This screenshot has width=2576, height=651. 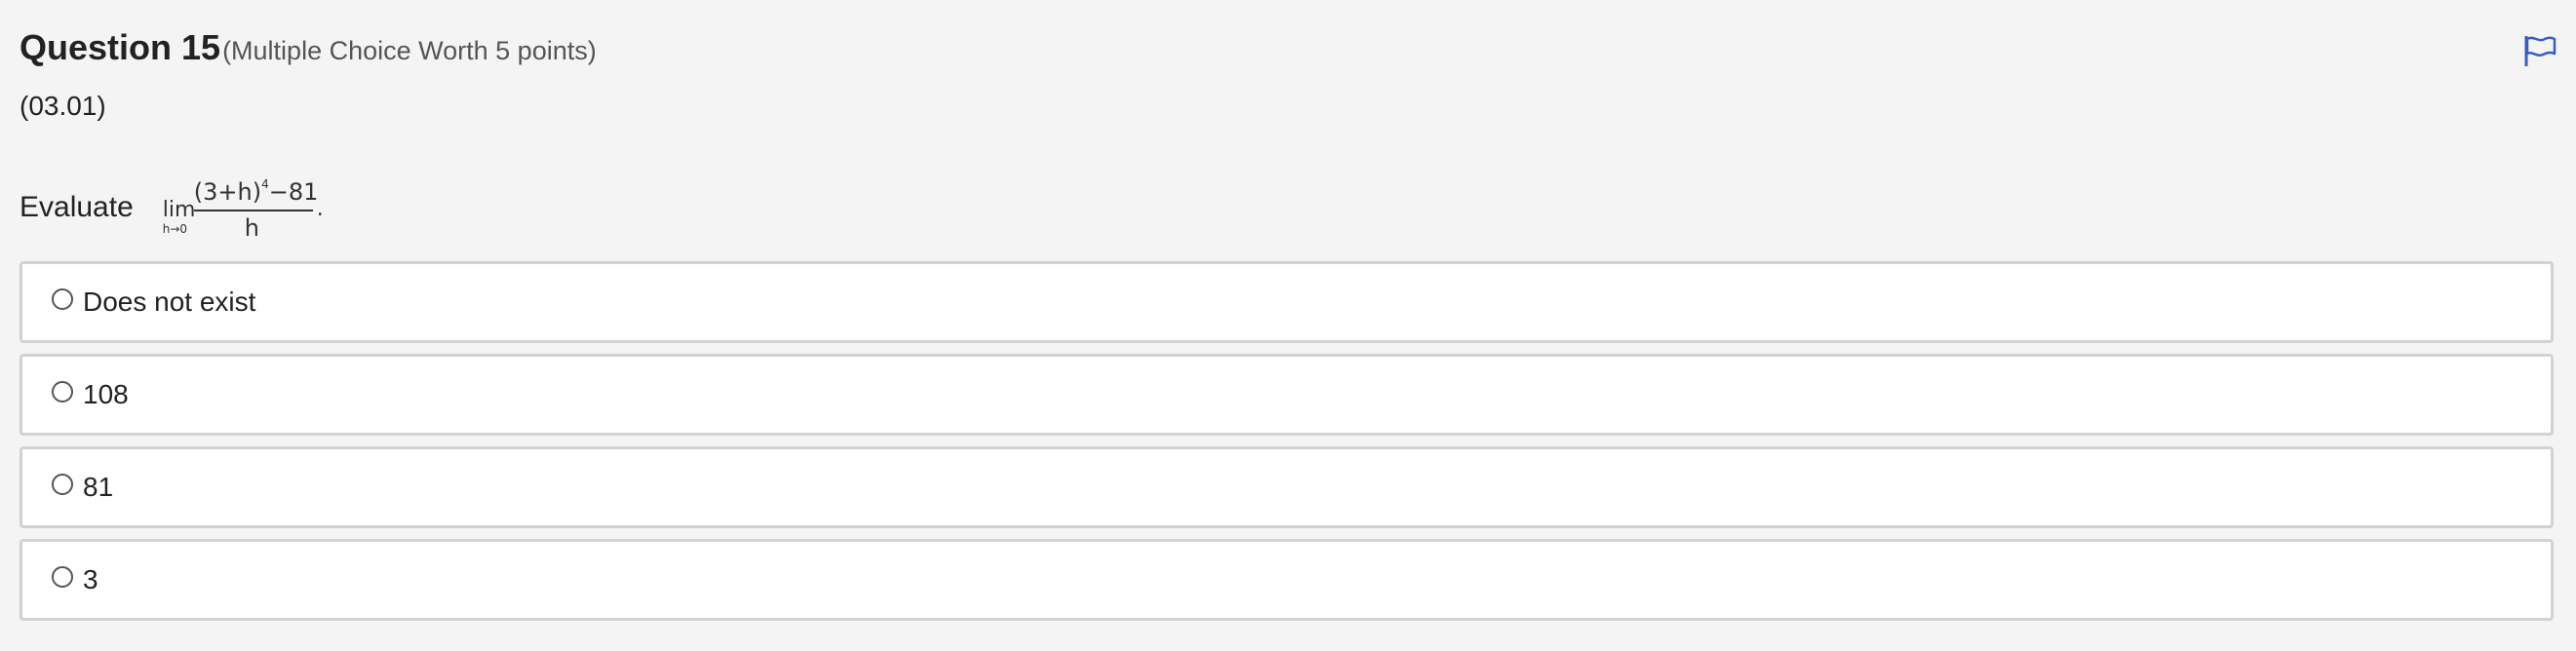 What do you see at coordinates (175, 229) in the screenshot?
I see `formula-lim-subscript: h→0` at bounding box center [175, 229].